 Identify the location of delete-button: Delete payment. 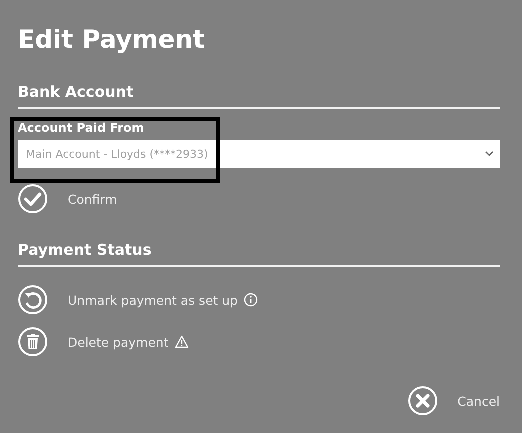
(259, 342).